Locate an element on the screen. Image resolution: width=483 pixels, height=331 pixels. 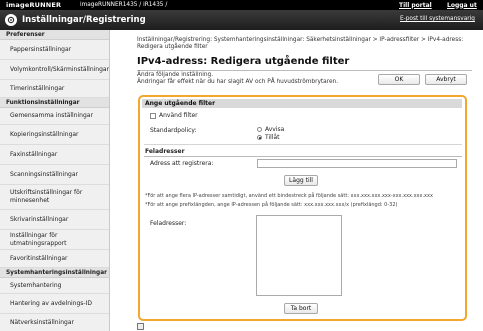
sidebar-item: Utskriftsinställningar för minnesenhet is located at coordinates (54, 197).